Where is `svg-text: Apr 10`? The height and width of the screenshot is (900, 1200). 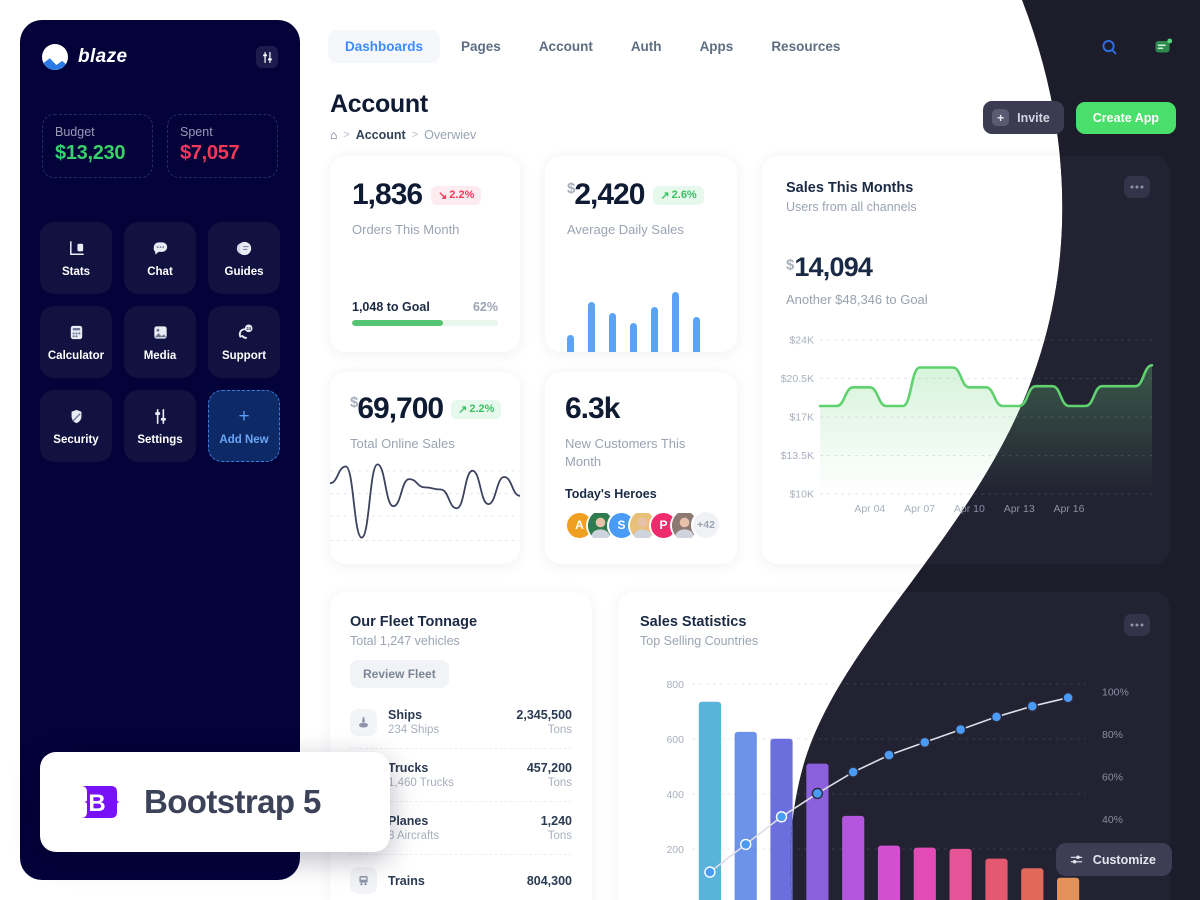 svg-text: Apr 10 is located at coordinates (969, 509).